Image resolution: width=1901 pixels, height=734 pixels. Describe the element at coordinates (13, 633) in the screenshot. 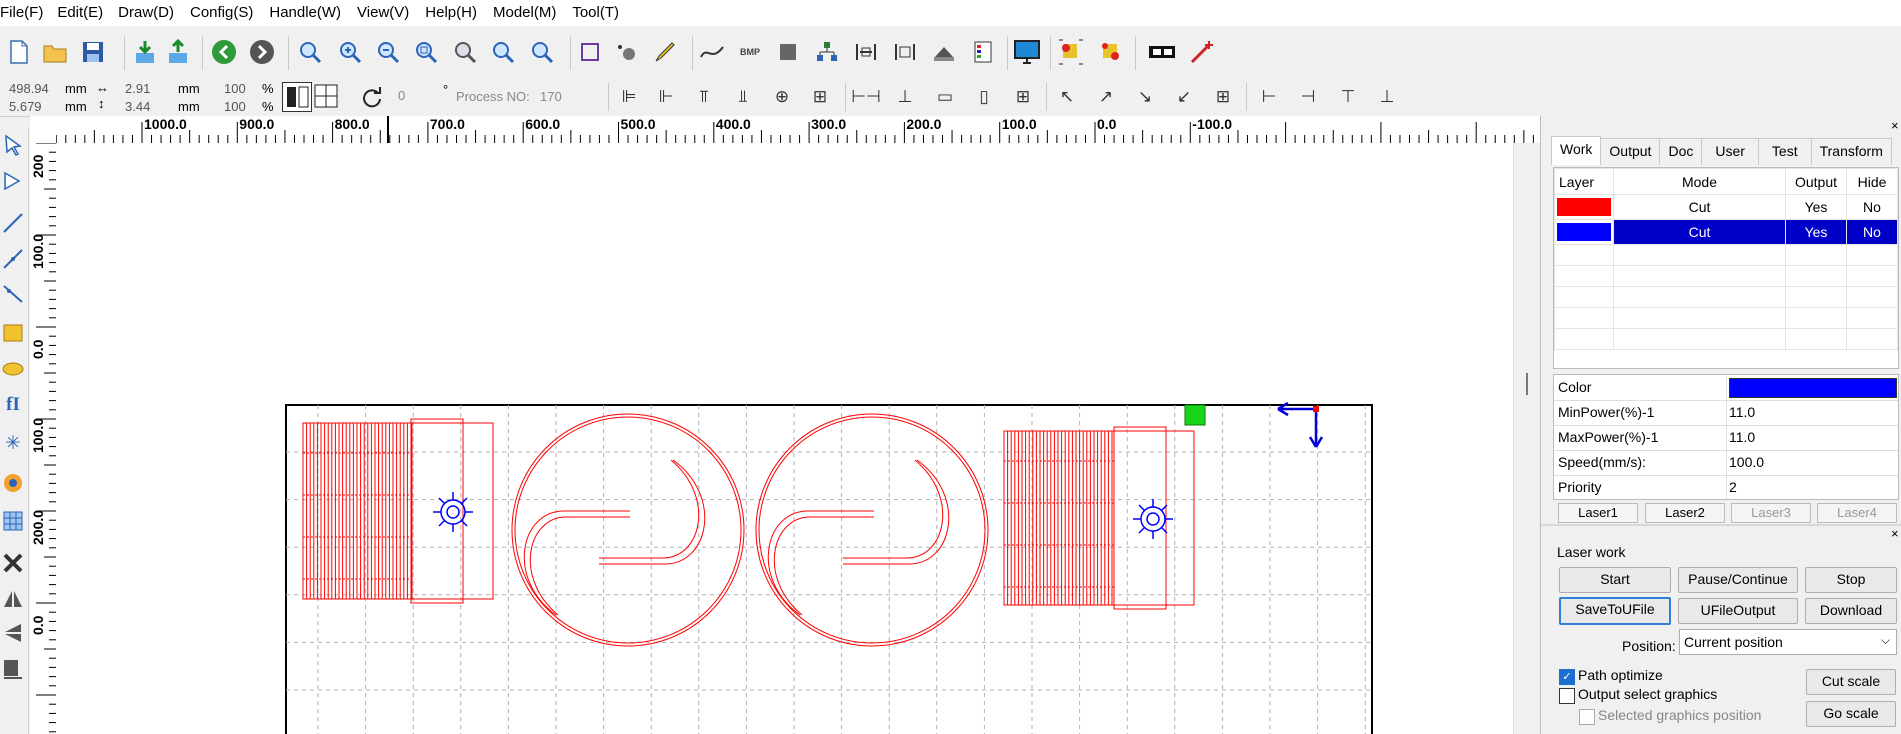

I see `mirror-v-icon` at that location.